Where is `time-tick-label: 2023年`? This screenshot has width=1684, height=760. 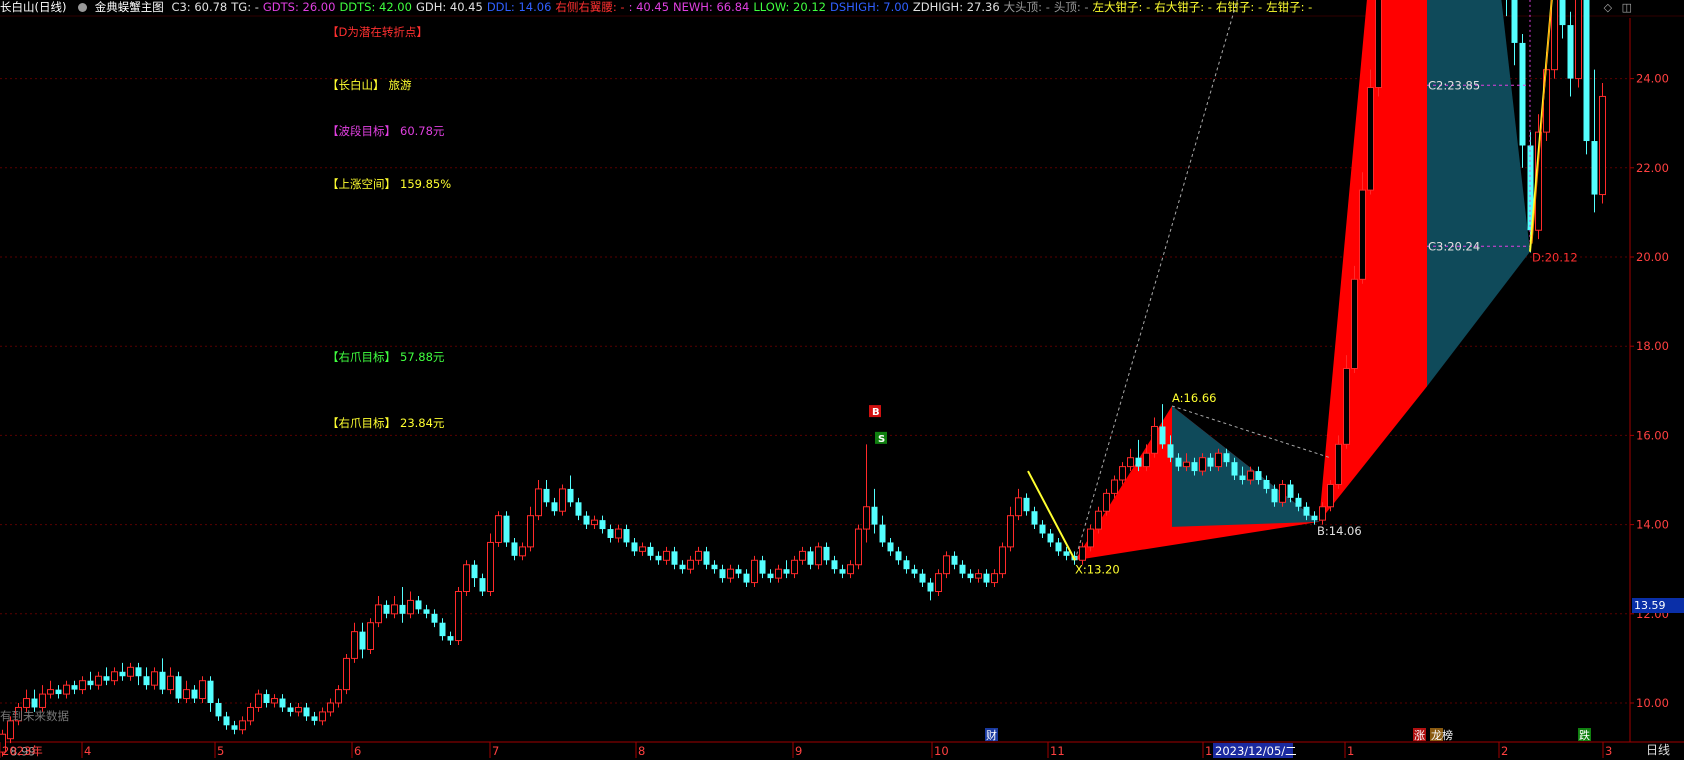
time-tick-label: 2023年 is located at coordinates (22, 751).